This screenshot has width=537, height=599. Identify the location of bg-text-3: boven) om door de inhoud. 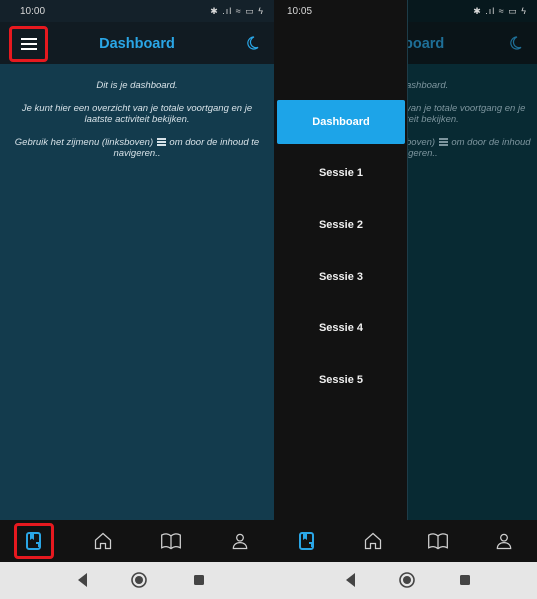
(471, 143).